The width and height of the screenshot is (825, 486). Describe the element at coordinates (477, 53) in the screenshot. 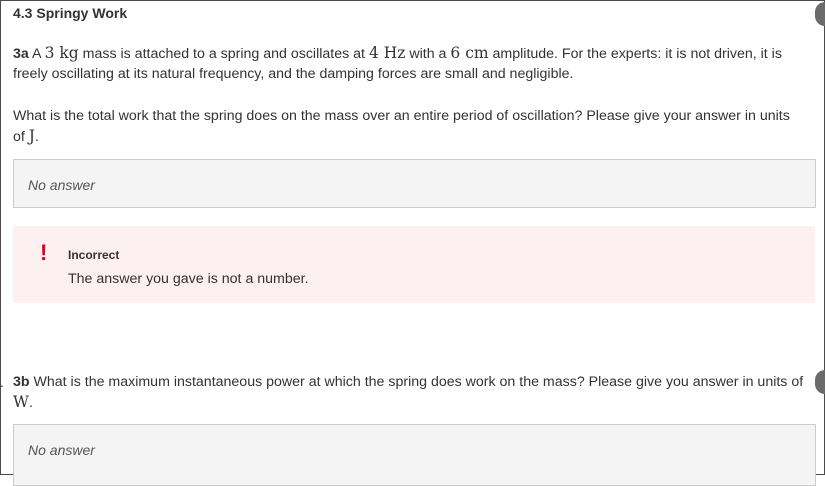

I see `amp-unit: cm` at that location.